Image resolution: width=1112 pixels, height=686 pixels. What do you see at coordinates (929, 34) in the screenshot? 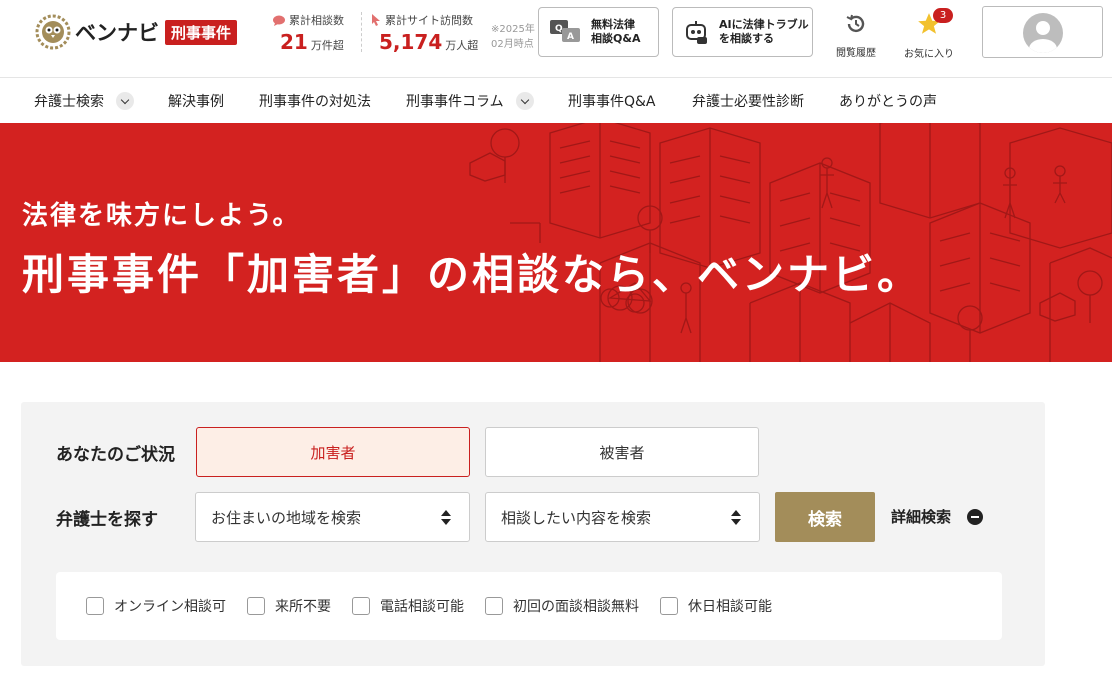
I see `favorites-link: 3 お気に入り` at bounding box center [929, 34].